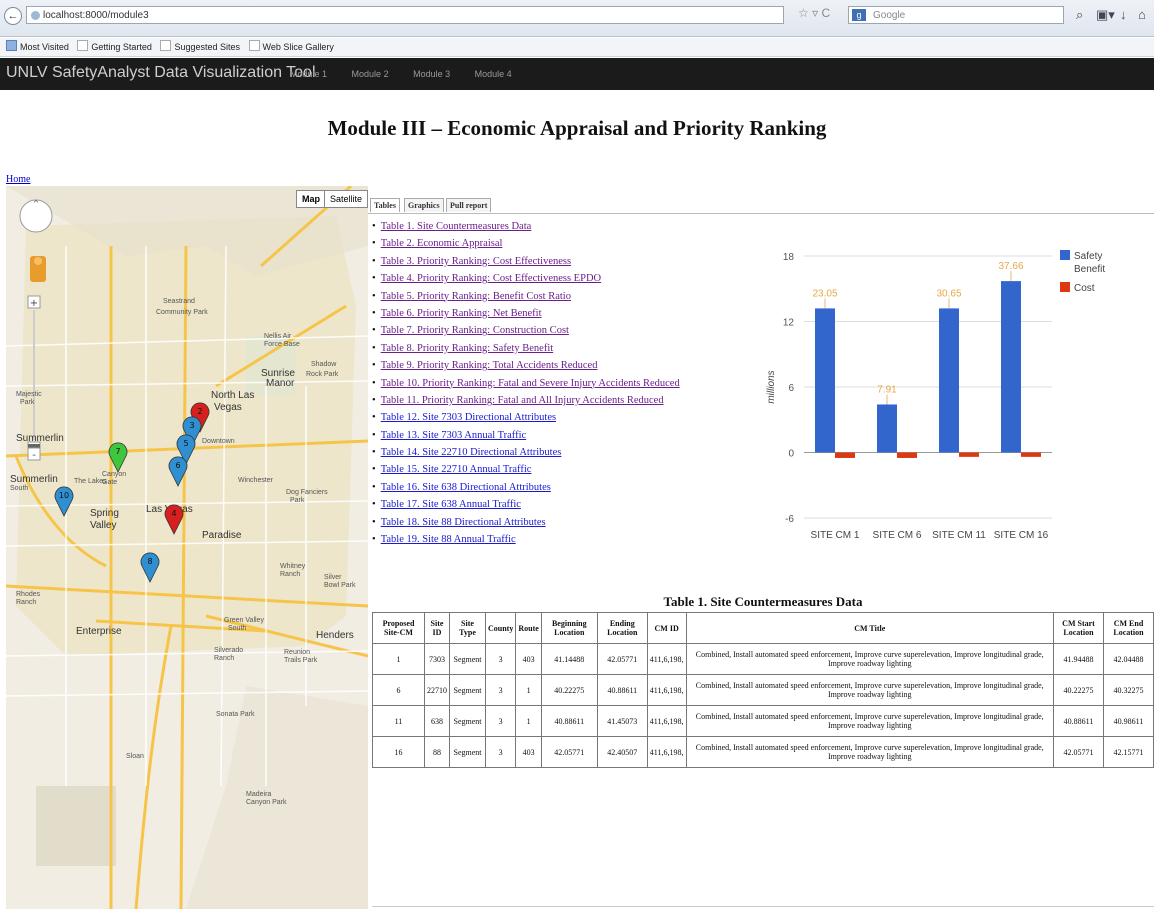  I want to click on table-link: Table 18. Site 88 Directional Attributes, so click(463, 522).